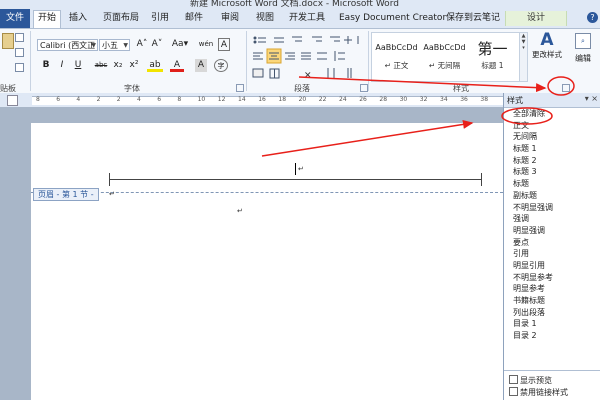 The width and height of the screenshot is (600, 400). What do you see at coordinates (348, 40) in the screenshot?
I see `chinese-layout-icon` at bounding box center [348, 40].